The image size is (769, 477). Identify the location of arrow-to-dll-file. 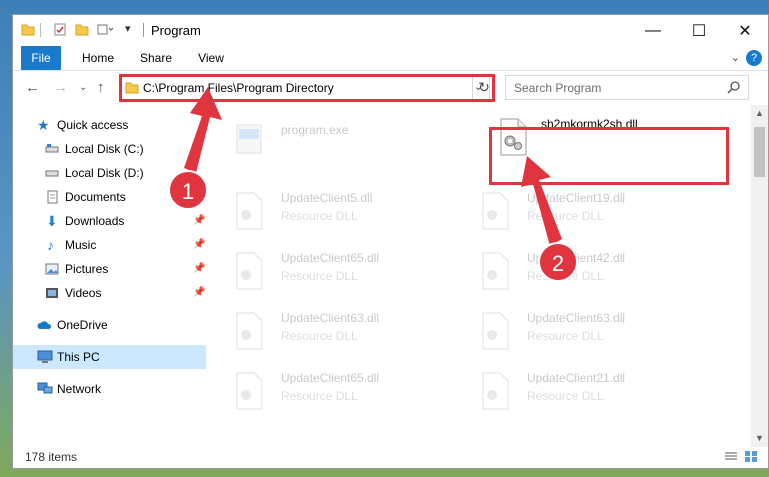
(541, 201).